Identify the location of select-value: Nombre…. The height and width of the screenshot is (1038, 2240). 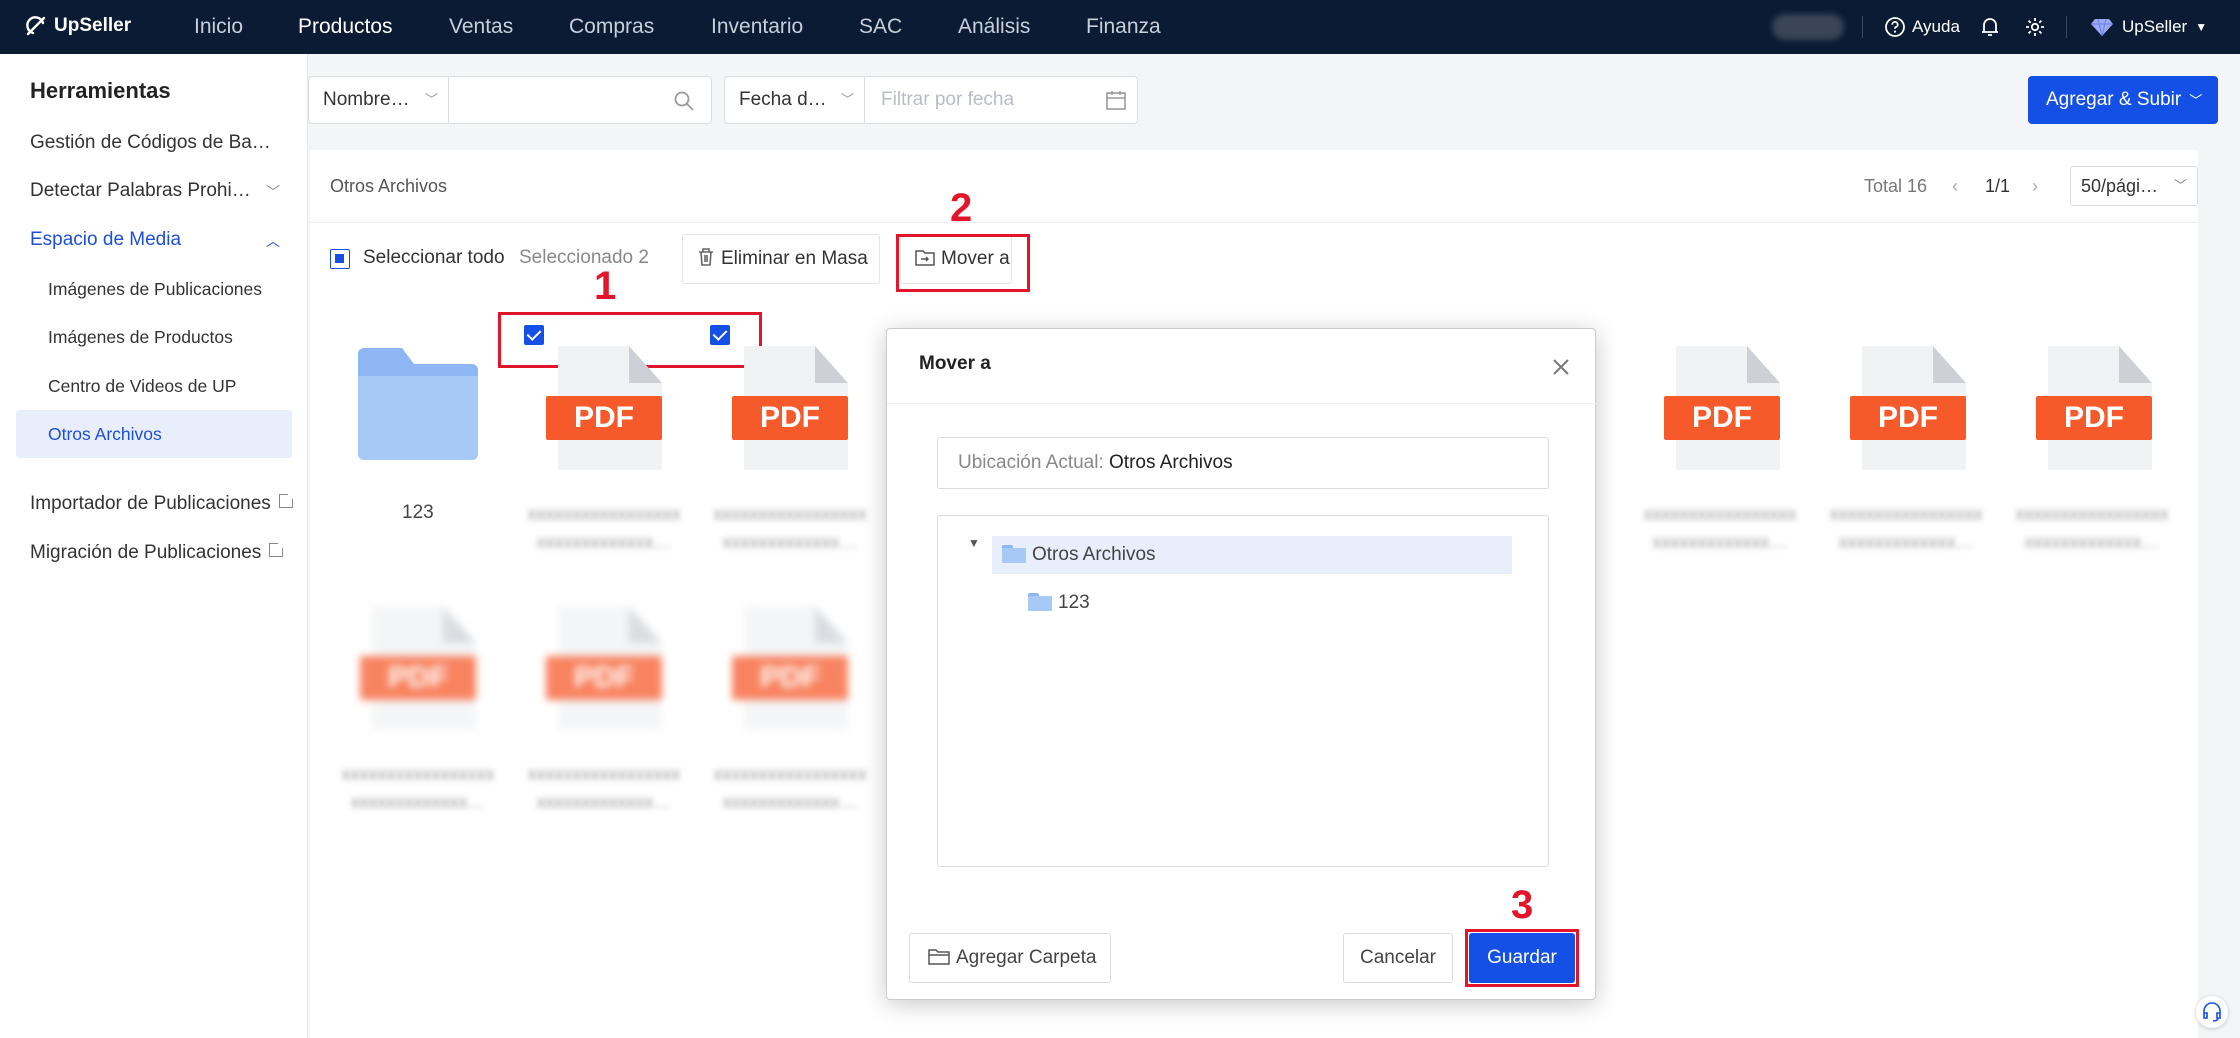
(366, 99).